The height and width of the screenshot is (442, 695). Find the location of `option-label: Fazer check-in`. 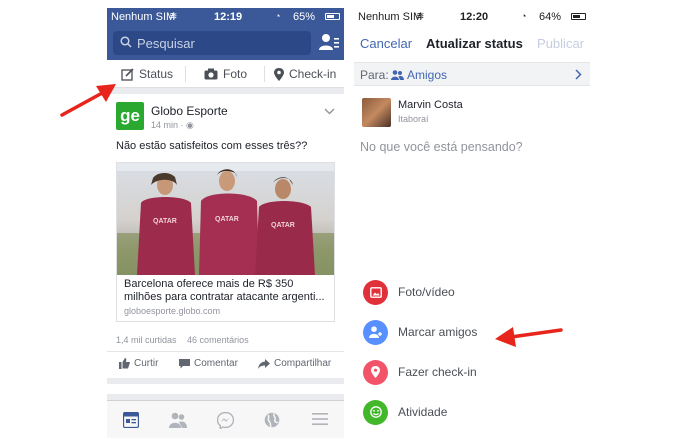

option-label: Fazer check-in is located at coordinates (437, 372).